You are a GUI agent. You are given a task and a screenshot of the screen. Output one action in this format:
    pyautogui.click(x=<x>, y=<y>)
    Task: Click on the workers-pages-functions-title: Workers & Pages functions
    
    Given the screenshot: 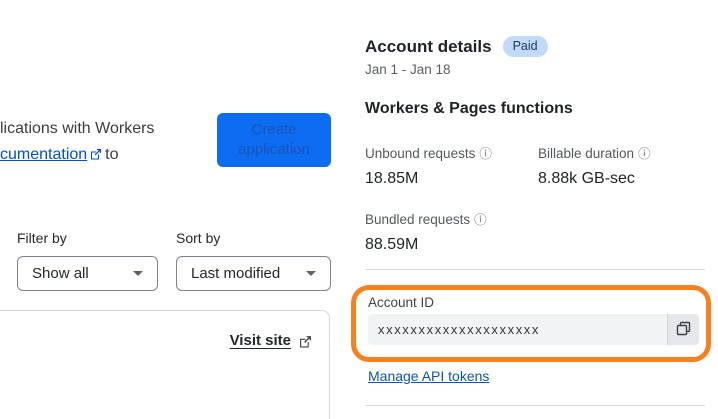 What is the action you would take?
    pyautogui.click(x=469, y=108)
    